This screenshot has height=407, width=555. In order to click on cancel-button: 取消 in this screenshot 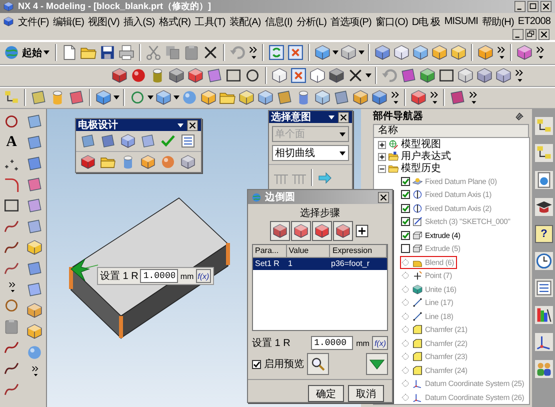, I will do `click(366, 393)`.